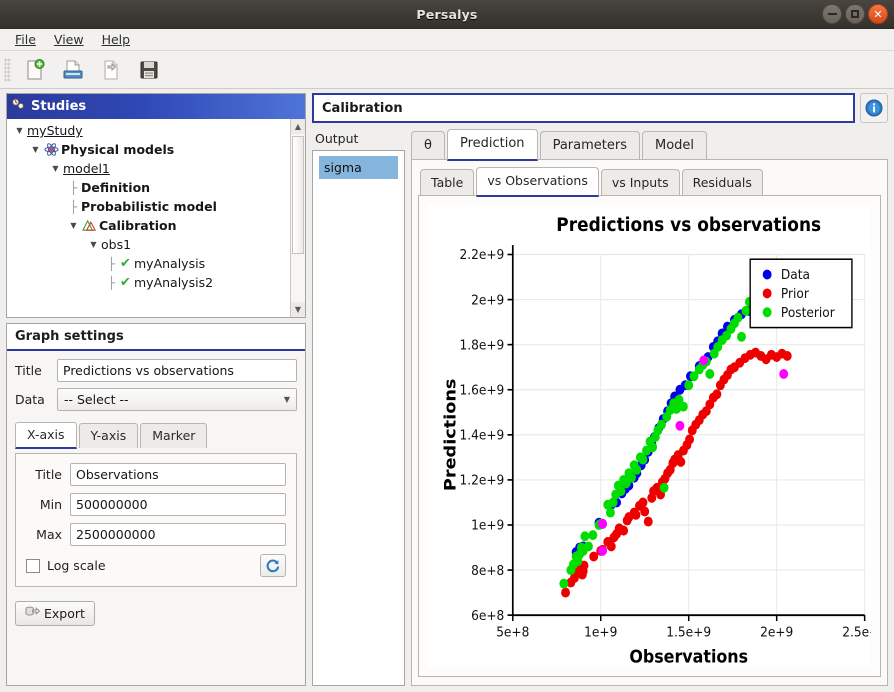  Describe the element at coordinates (600, 108) in the screenshot. I see `panel-header-row: Calibration` at that location.